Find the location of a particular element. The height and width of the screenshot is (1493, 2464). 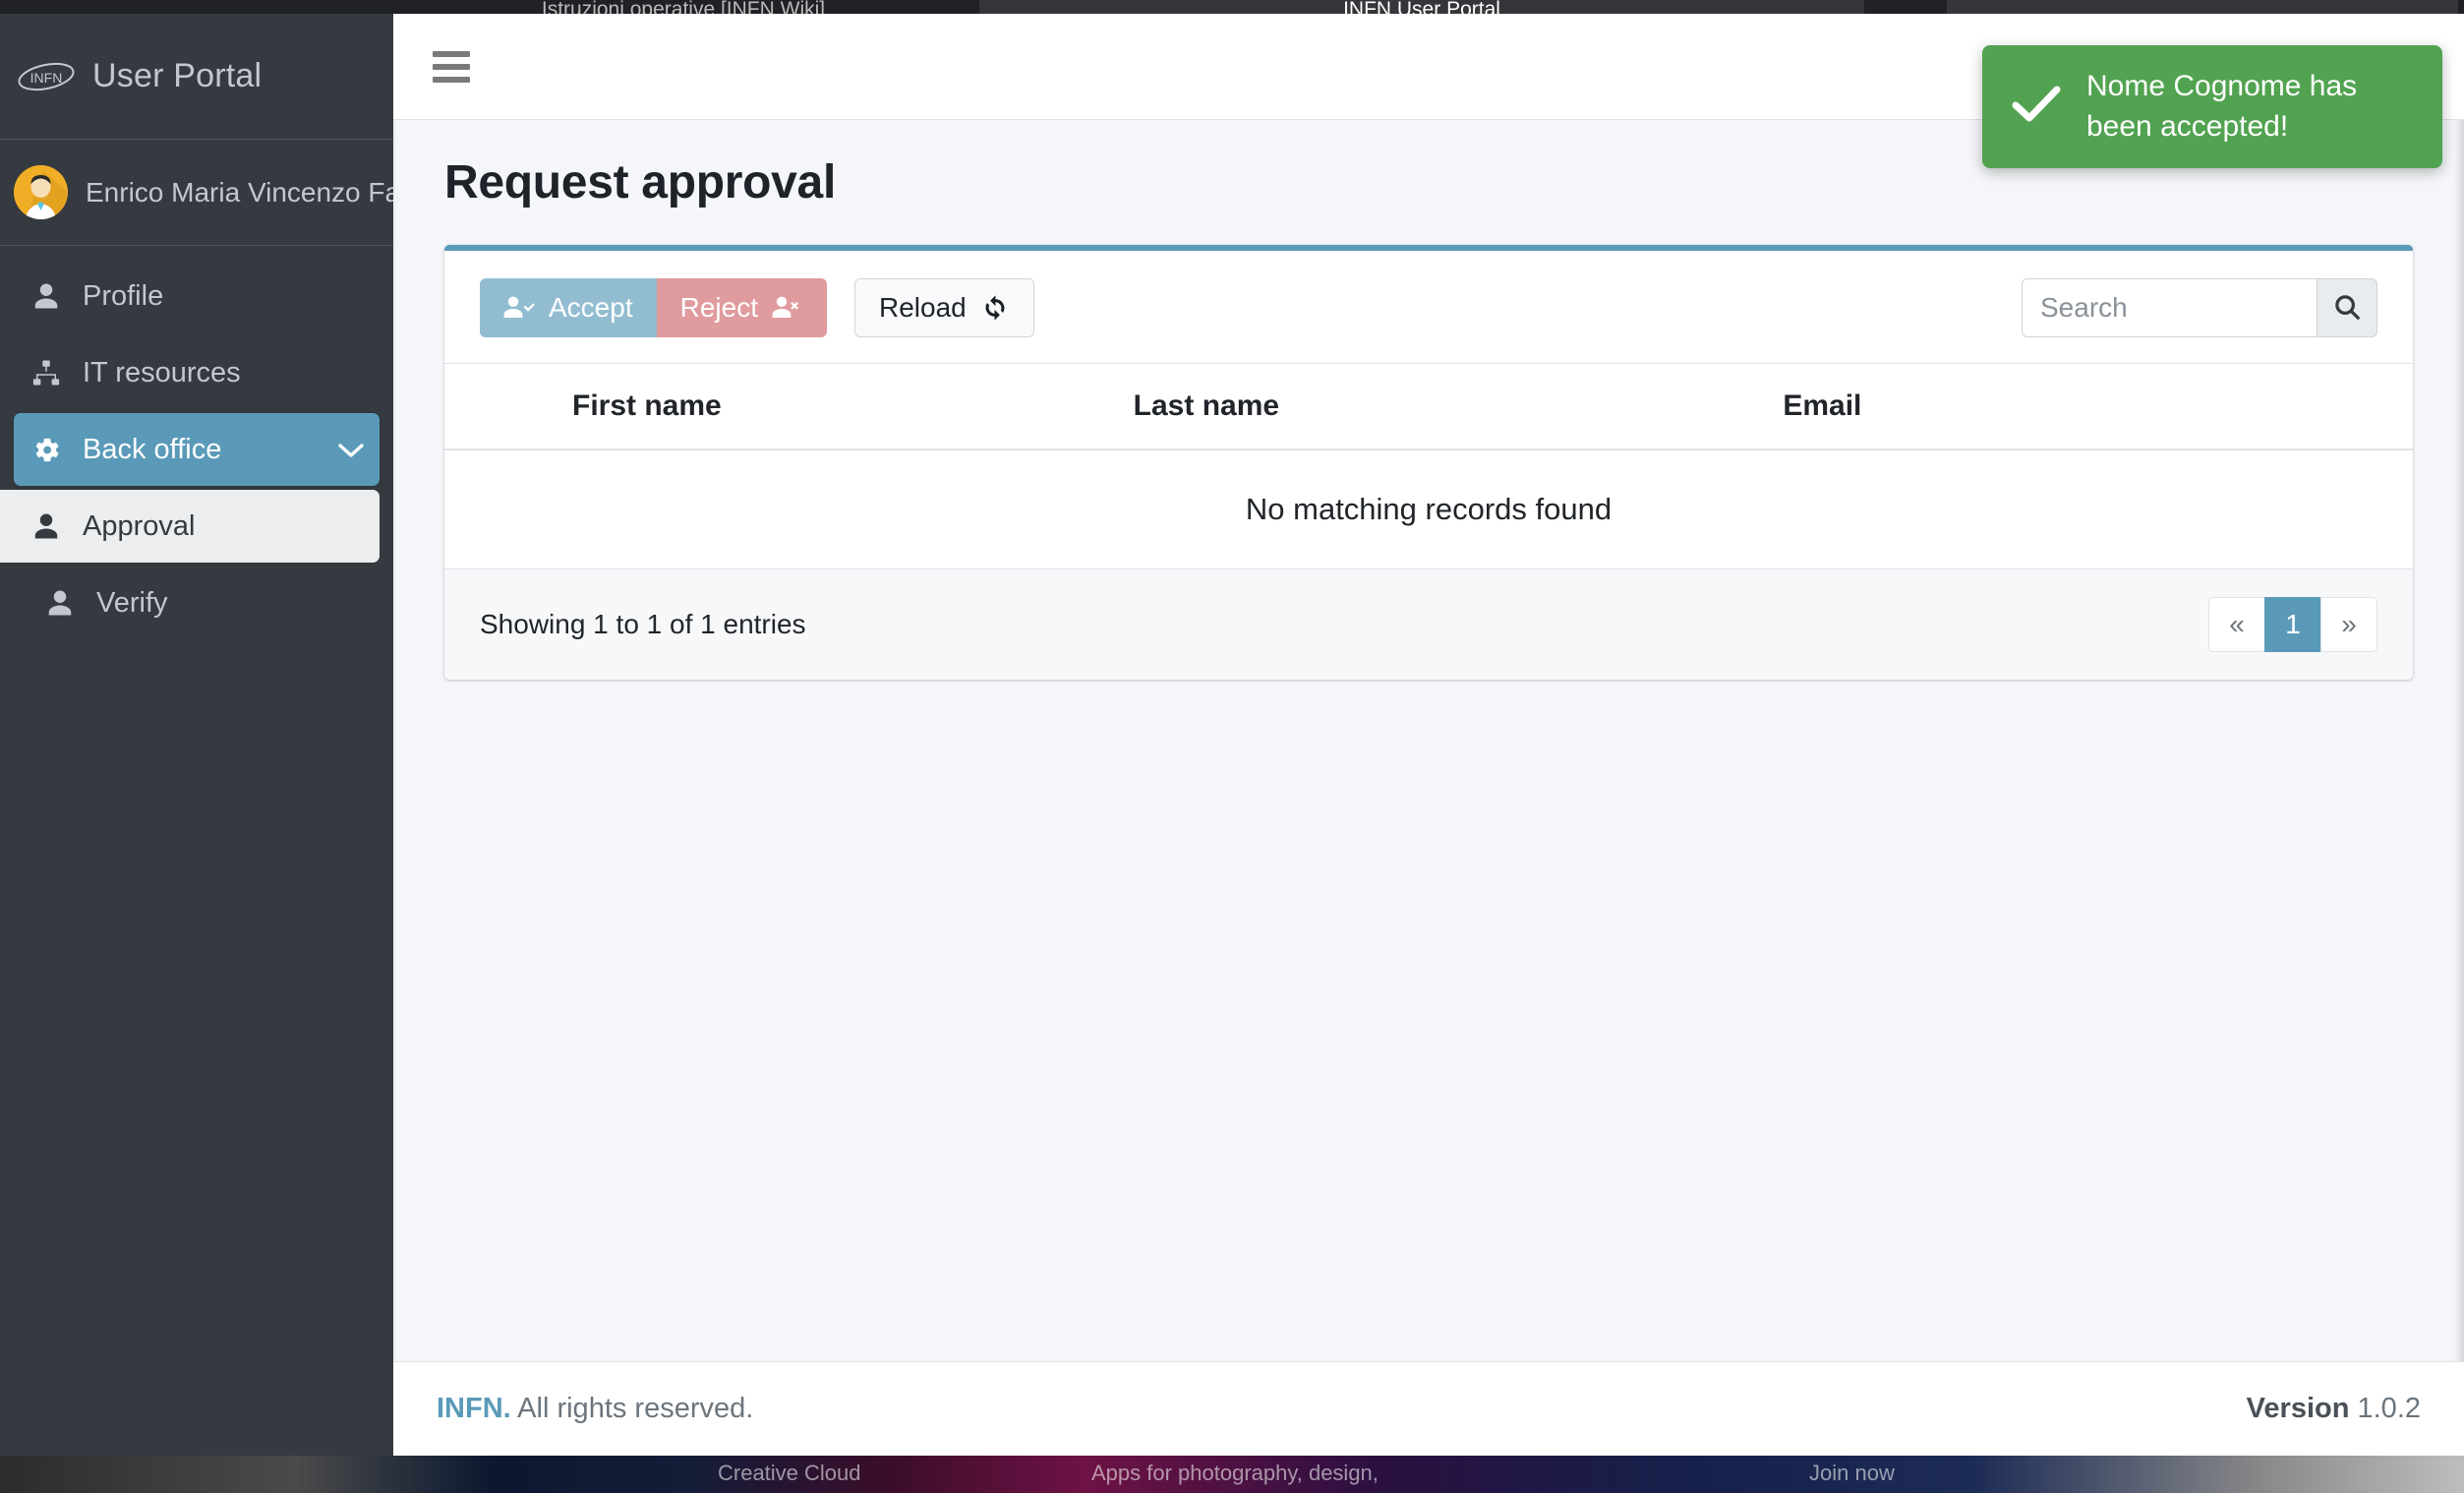

sidebar-item-label: Back office is located at coordinates (152, 449).